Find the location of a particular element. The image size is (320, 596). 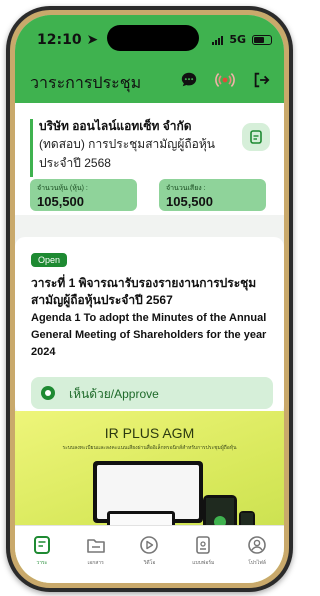

tab-label: วิดีโอ is located at coordinates (149, 563).